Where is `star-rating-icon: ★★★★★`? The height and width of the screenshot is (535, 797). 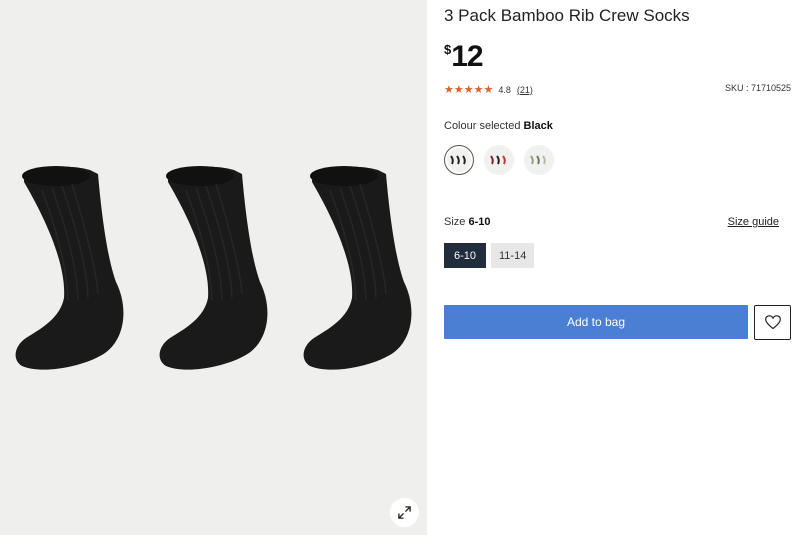
star-rating-icon: ★★★★★ is located at coordinates (469, 90).